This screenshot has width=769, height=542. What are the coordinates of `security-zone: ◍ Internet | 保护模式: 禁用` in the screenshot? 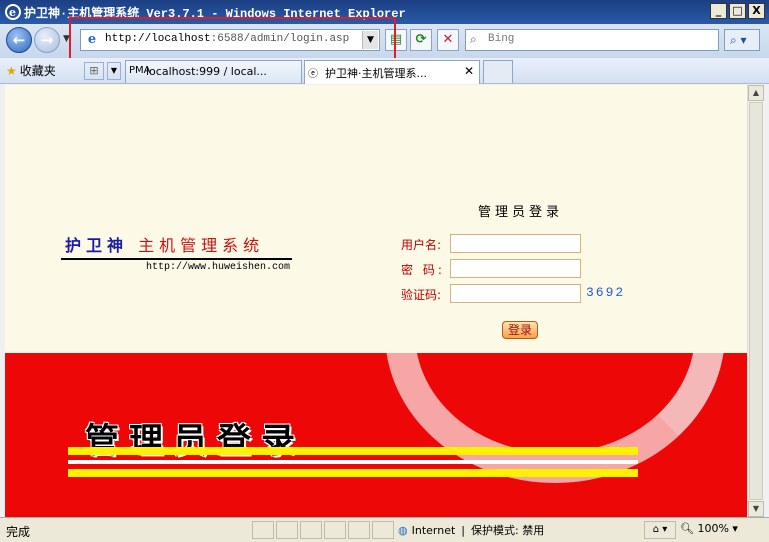 It's located at (471, 530).